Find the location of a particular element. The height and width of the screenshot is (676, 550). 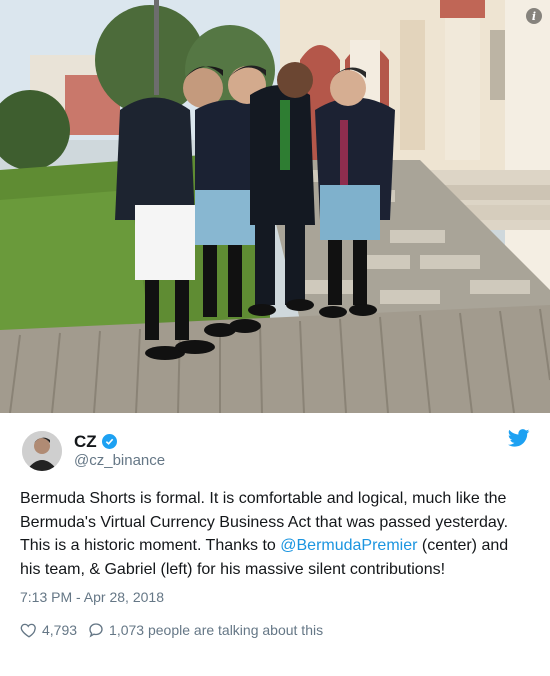

conversation-action: 1,073 people are talking about this is located at coordinates (205, 630).